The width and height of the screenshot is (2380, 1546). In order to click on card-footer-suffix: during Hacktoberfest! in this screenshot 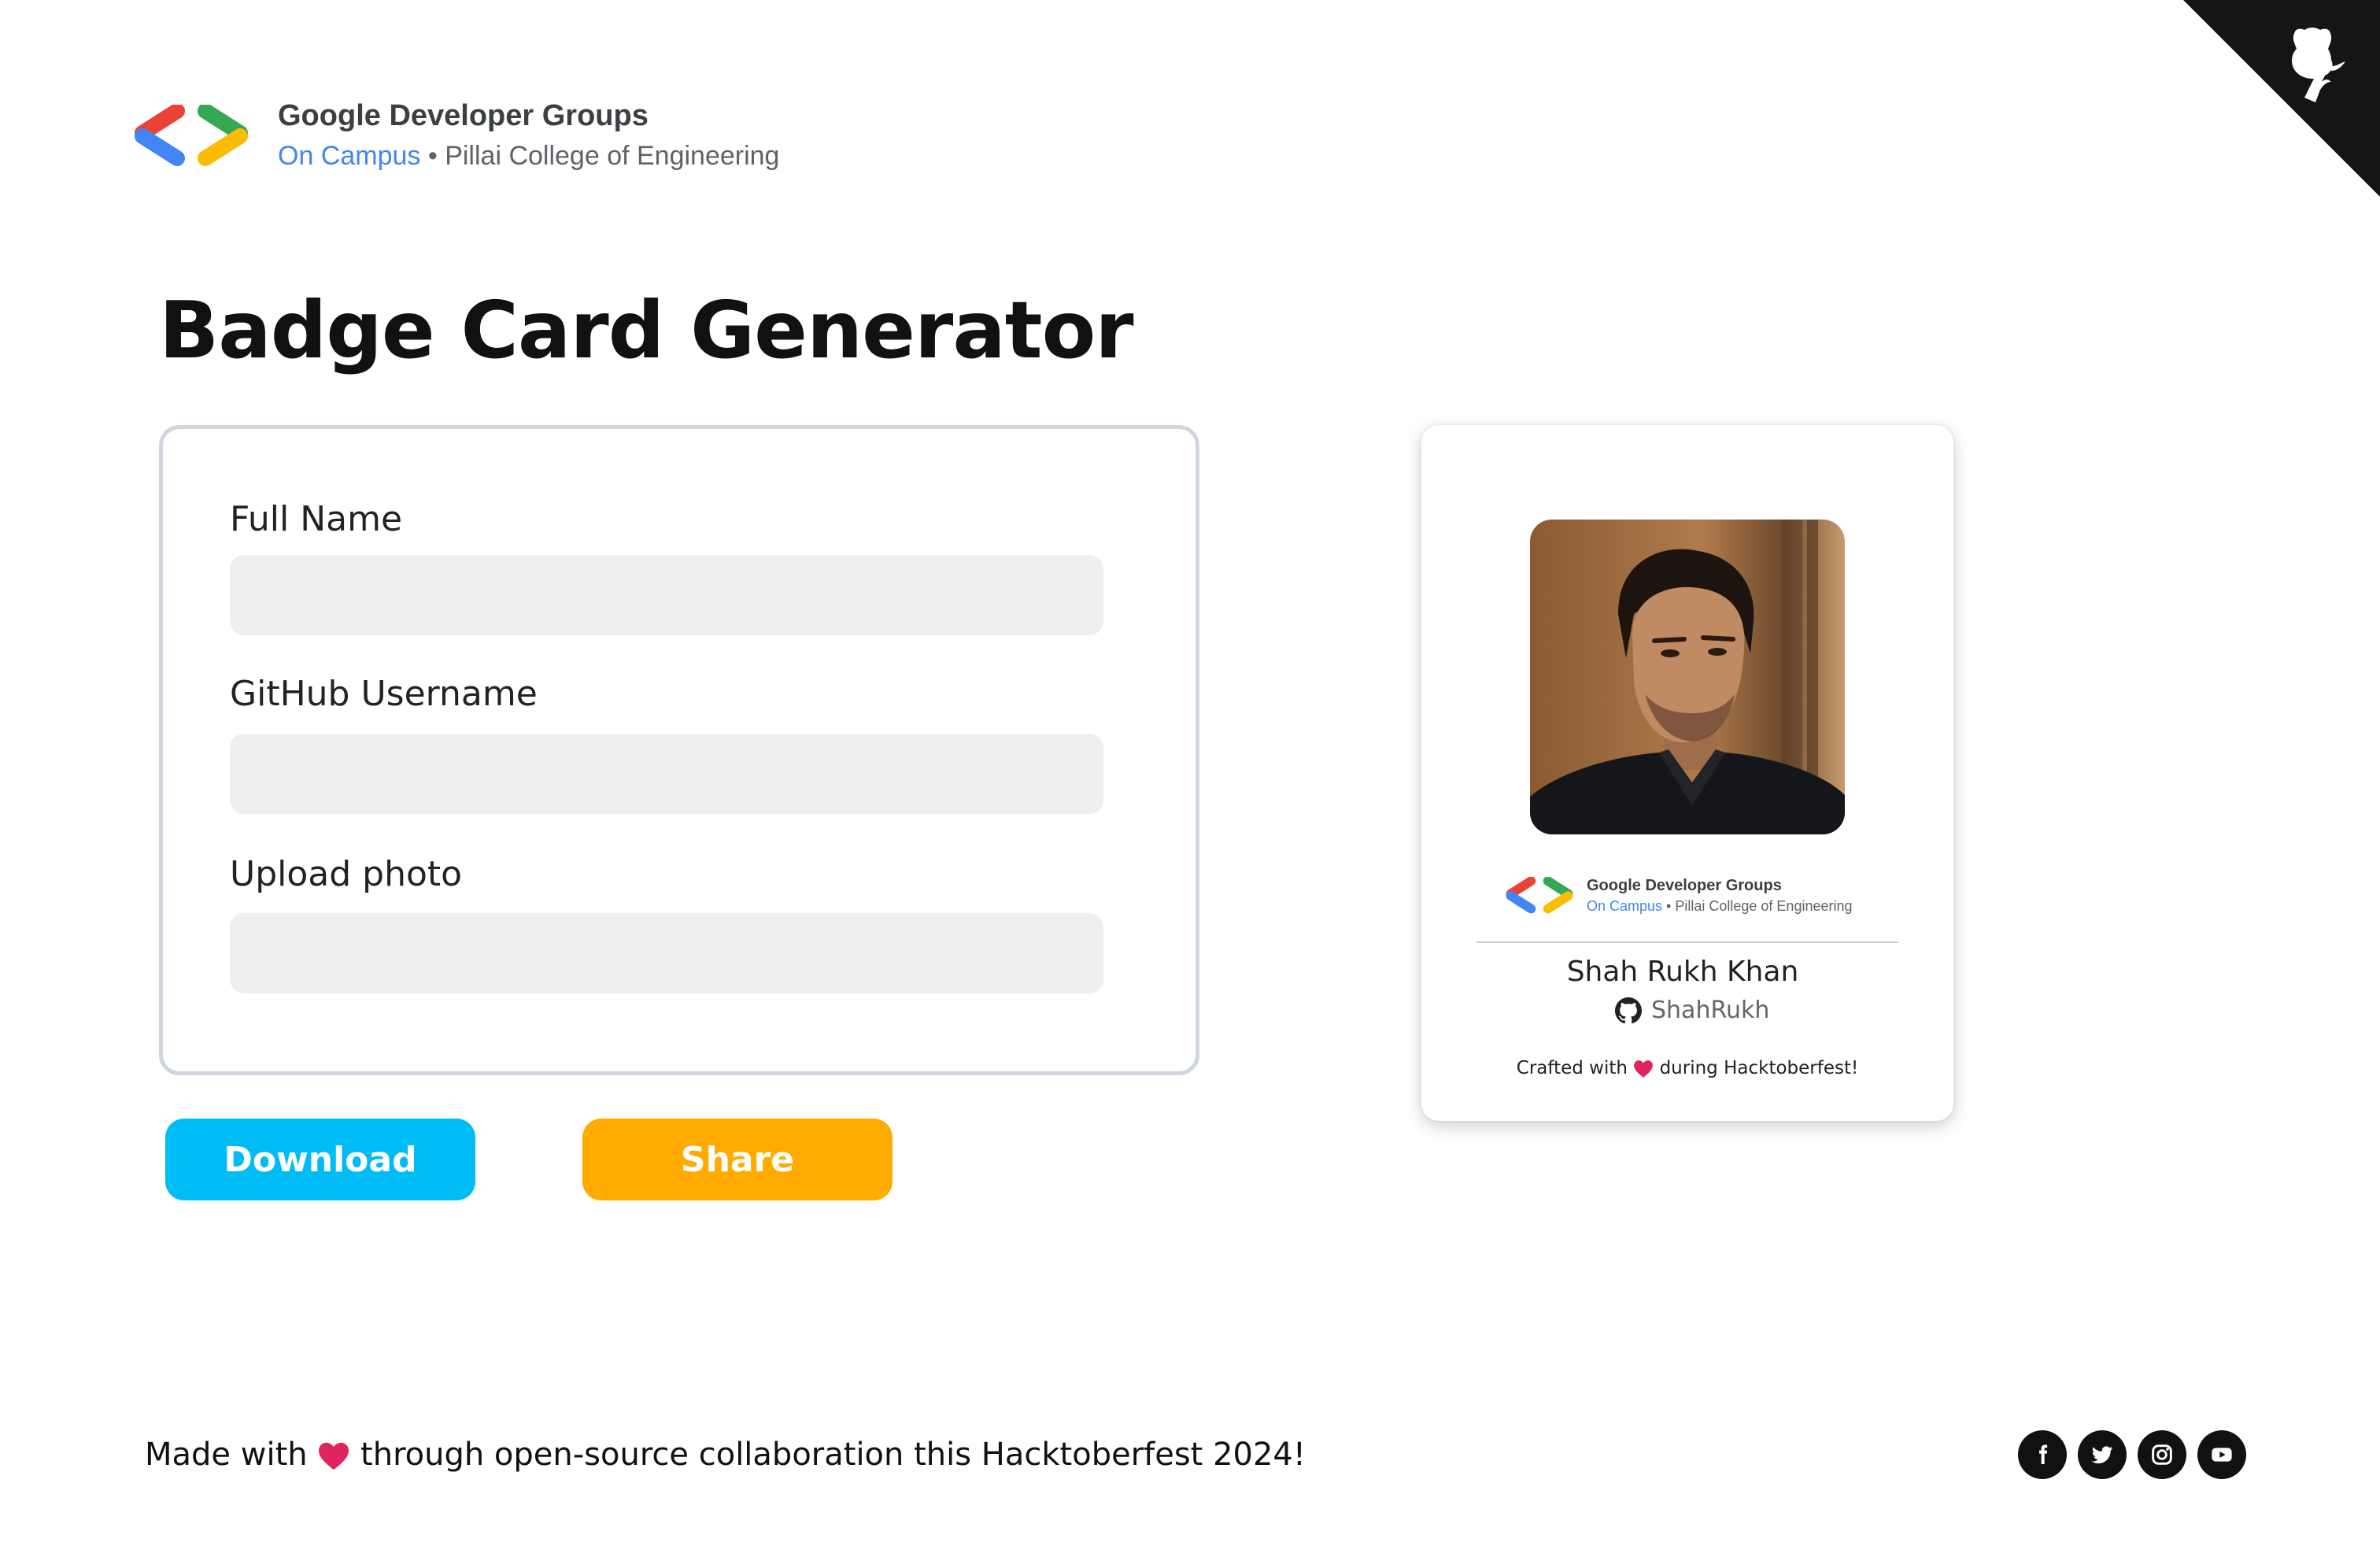, I will do `click(1756, 1068)`.